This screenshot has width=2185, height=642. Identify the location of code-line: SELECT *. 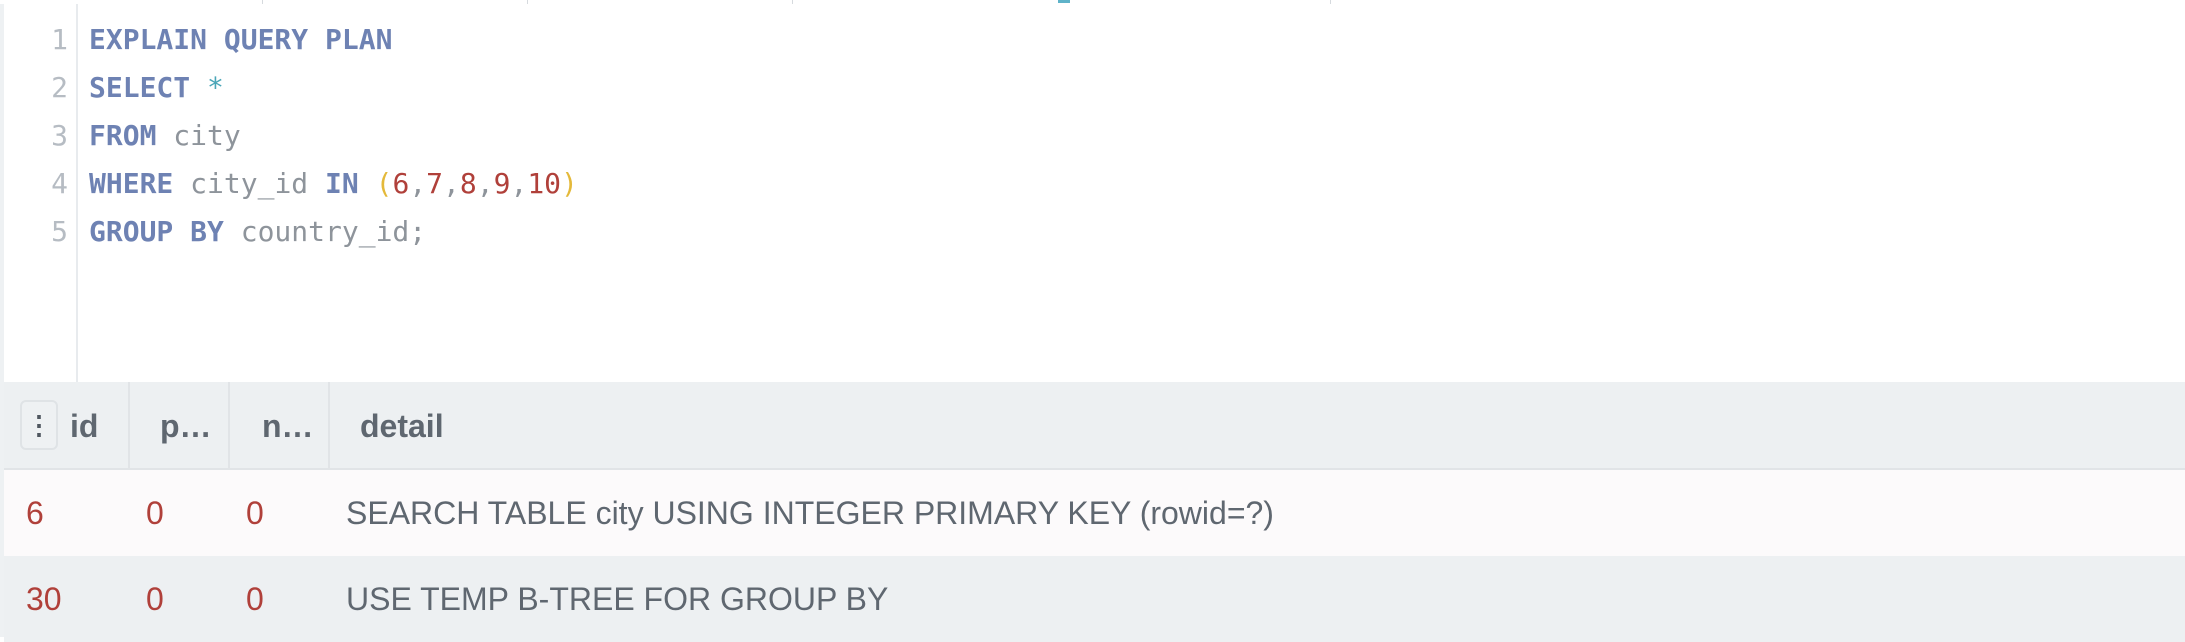
(156, 88).